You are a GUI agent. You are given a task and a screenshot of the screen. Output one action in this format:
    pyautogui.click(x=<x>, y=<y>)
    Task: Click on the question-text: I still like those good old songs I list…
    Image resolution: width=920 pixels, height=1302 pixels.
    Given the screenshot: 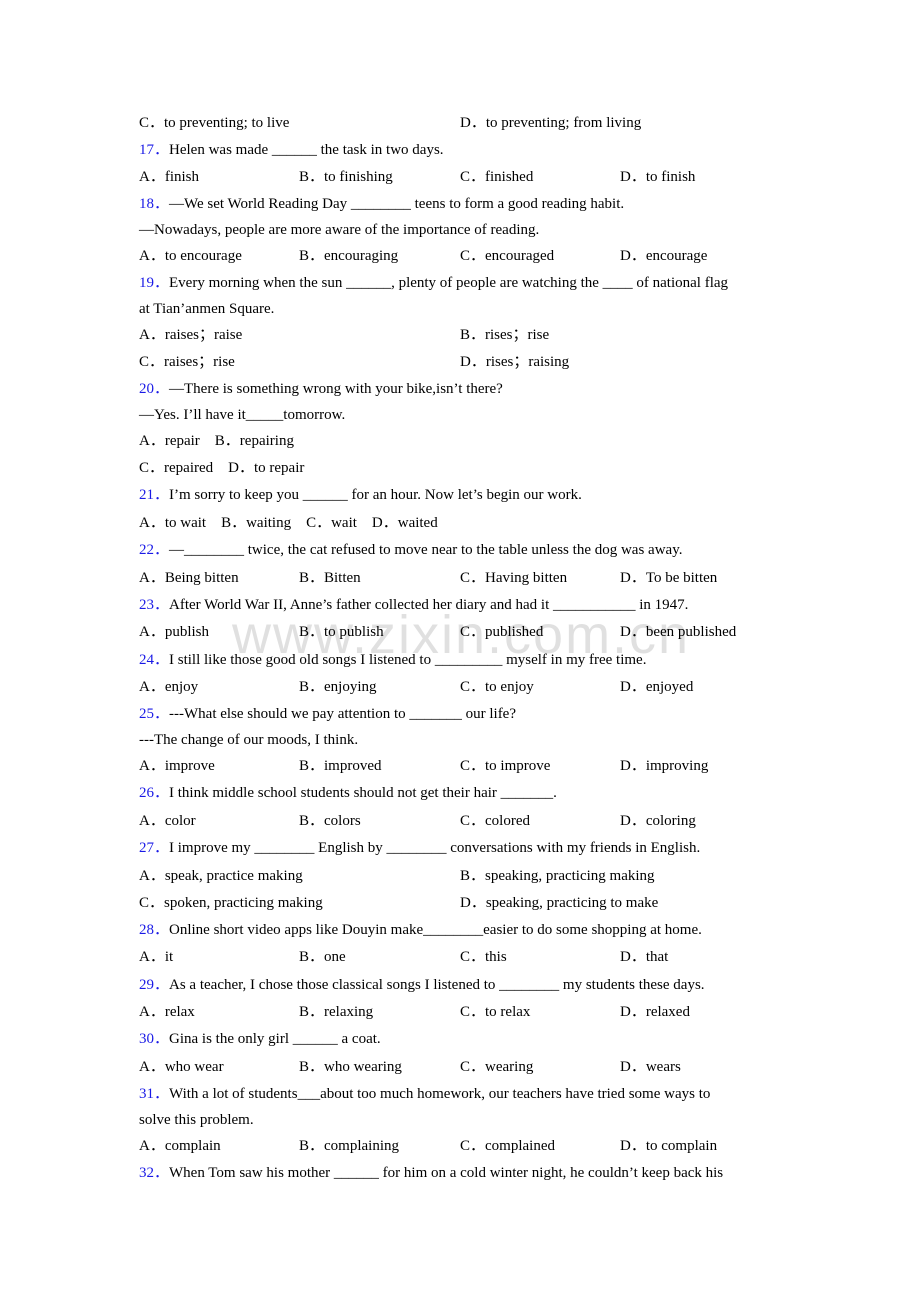 What is the action you would take?
    pyautogui.click(x=408, y=660)
    